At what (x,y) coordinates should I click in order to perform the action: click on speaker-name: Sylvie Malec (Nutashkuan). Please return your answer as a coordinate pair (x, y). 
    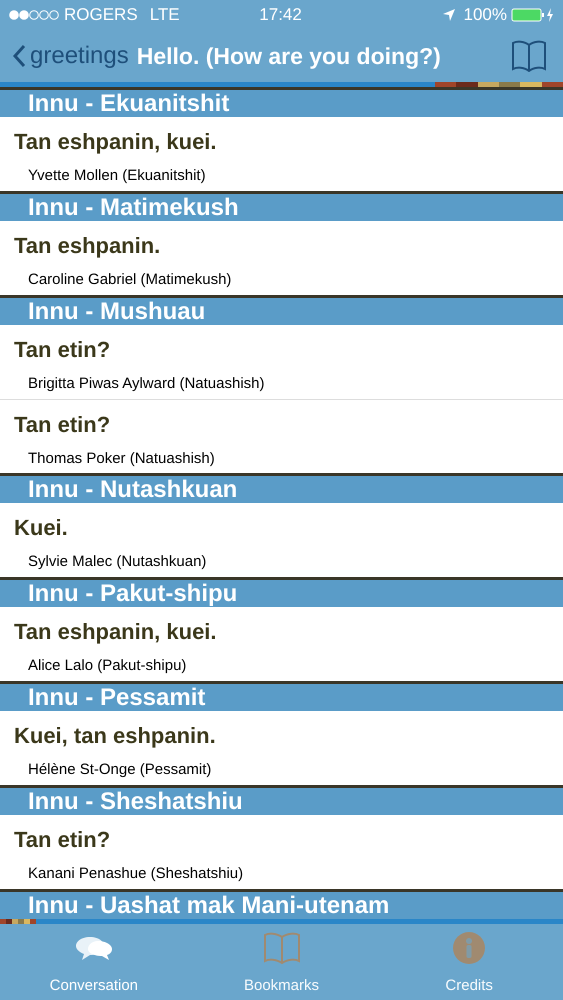
    Looking at the image, I should click on (117, 562).